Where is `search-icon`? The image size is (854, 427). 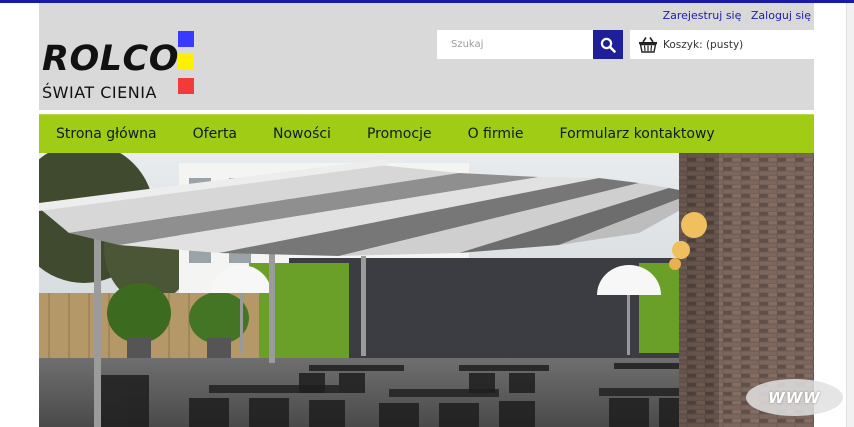
search-icon is located at coordinates (608, 45).